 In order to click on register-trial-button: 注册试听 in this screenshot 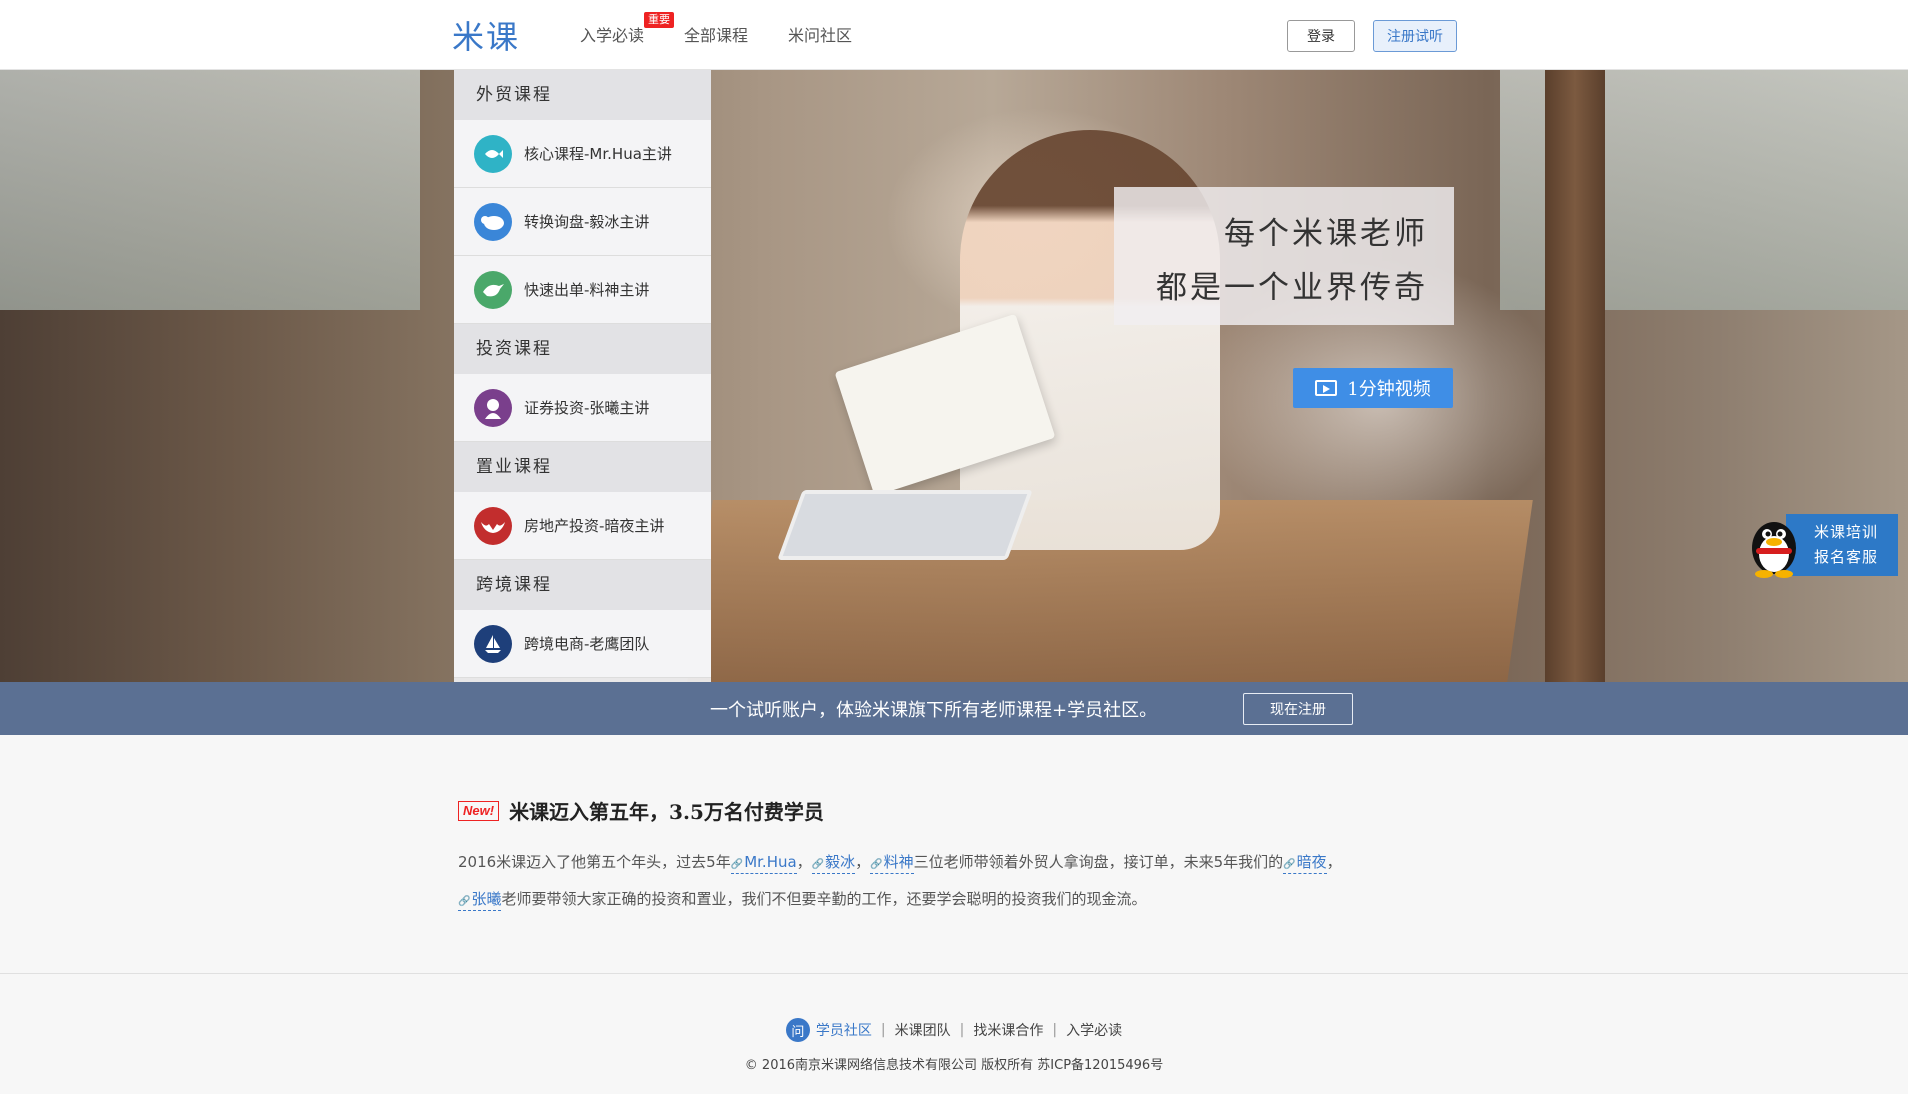, I will do `click(1415, 36)`.